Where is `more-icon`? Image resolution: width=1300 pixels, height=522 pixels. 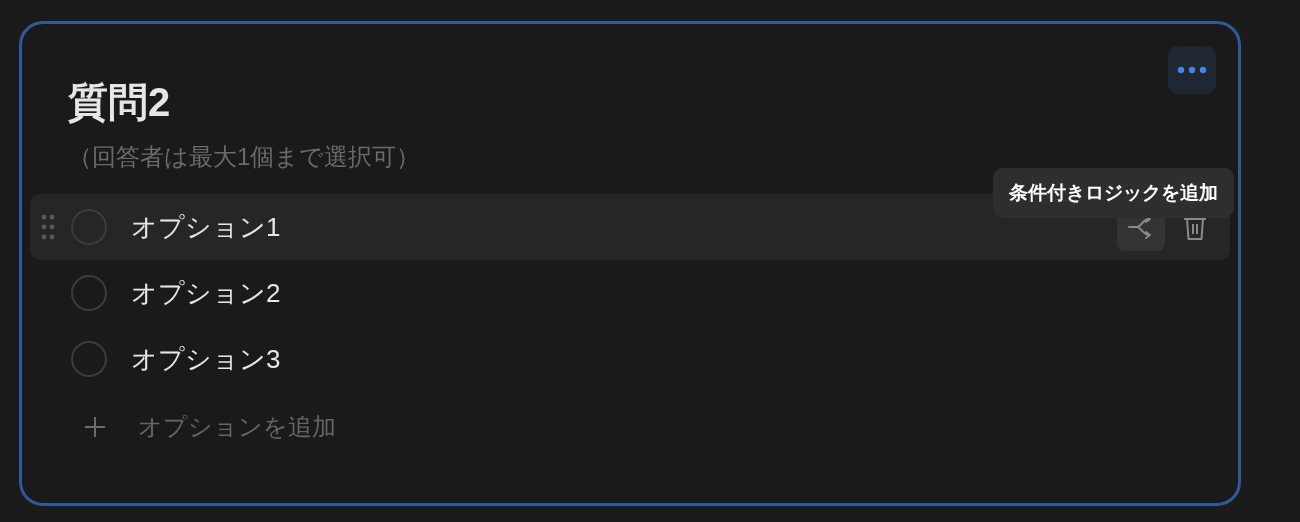
more-icon is located at coordinates (1192, 70).